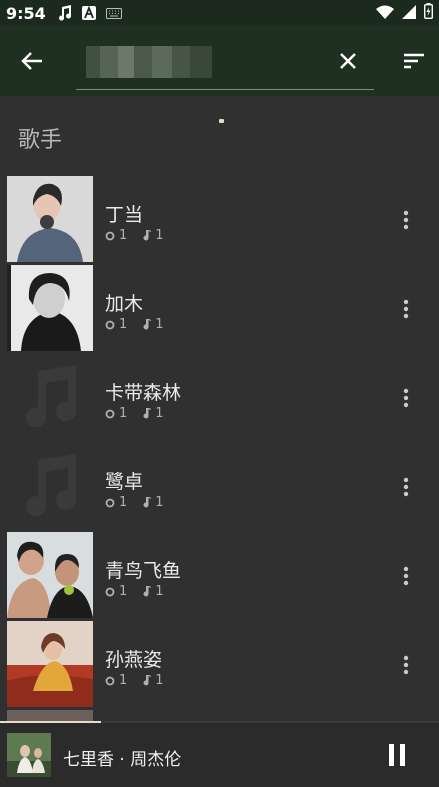 The height and width of the screenshot is (787, 439). I want to click on arrow-left-icon, so click(31, 61).